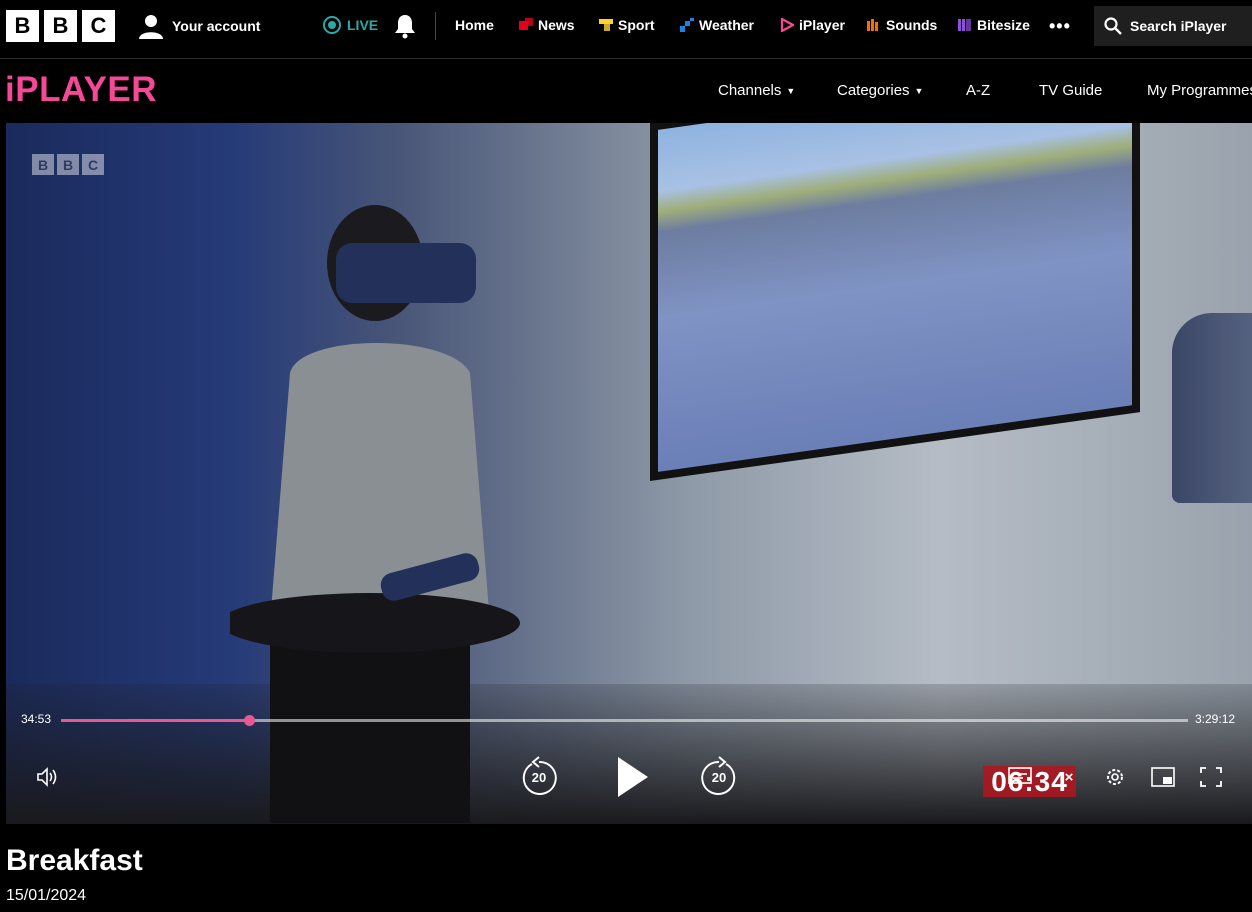 The width and height of the screenshot is (1252, 912). I want to click on weather-icon, so click(687, 25).